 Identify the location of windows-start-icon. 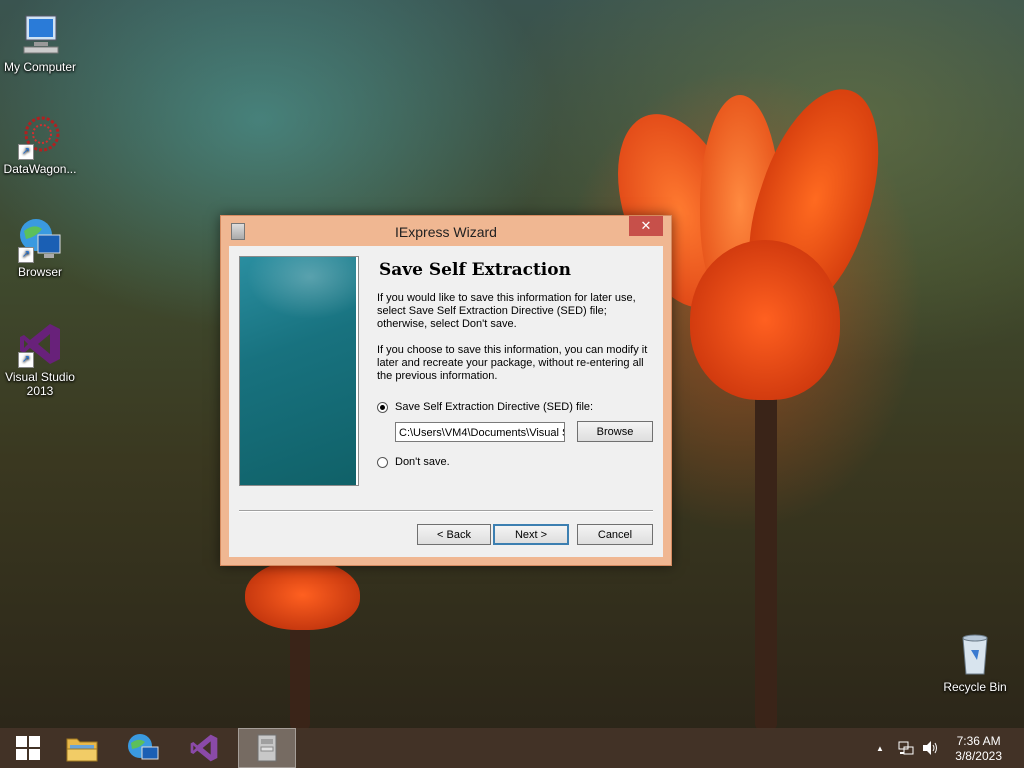
(28, 748).